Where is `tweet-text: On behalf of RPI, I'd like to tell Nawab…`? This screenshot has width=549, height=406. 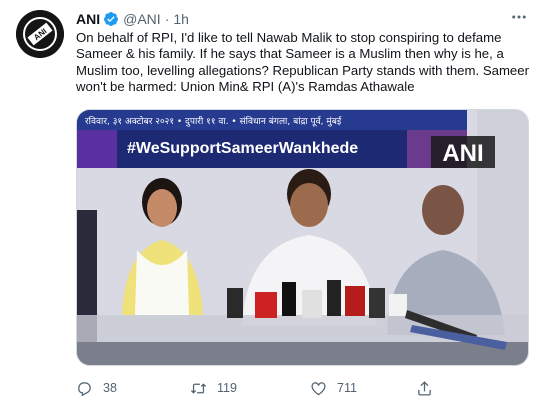
tweet-text: On behalf of RPI, I'd like to tell Nawab… is located at coordinates (302, 62).